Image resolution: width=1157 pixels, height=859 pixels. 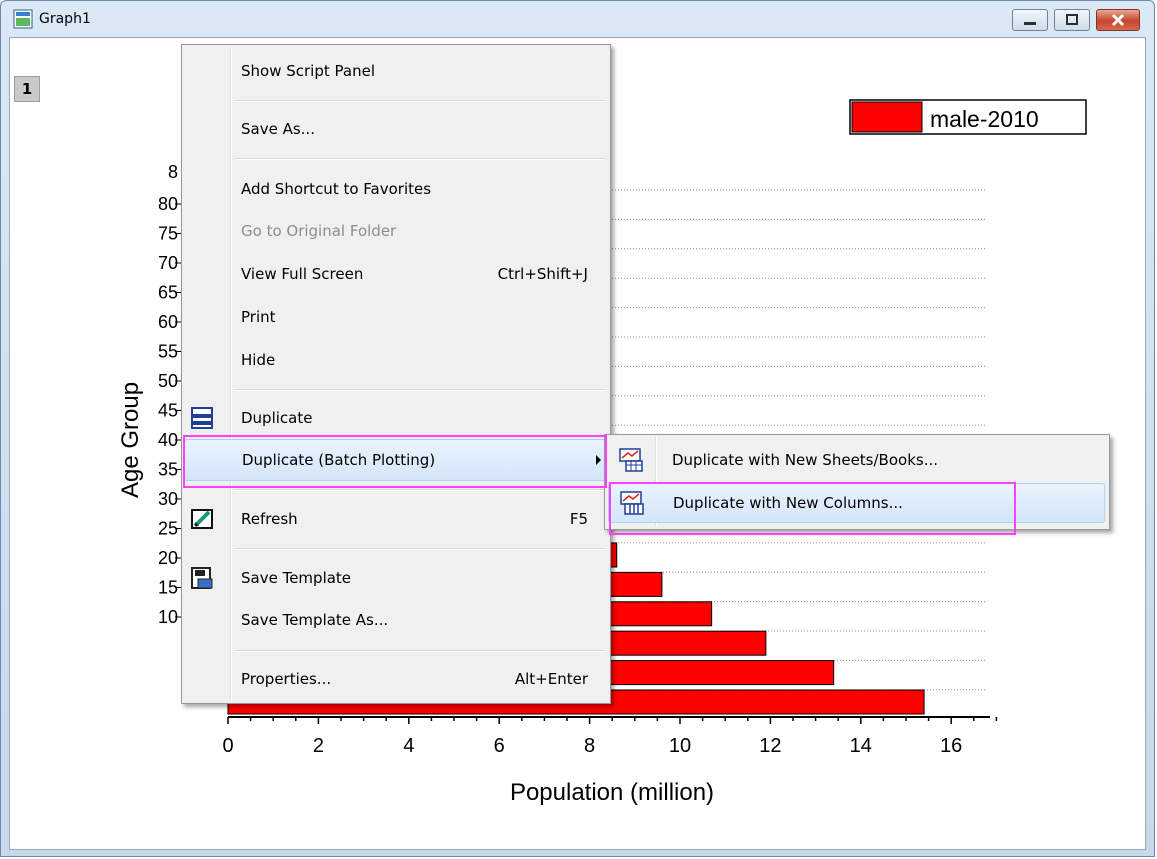 I want to click on y-tick-label: 55, so click(x=168, y=352).